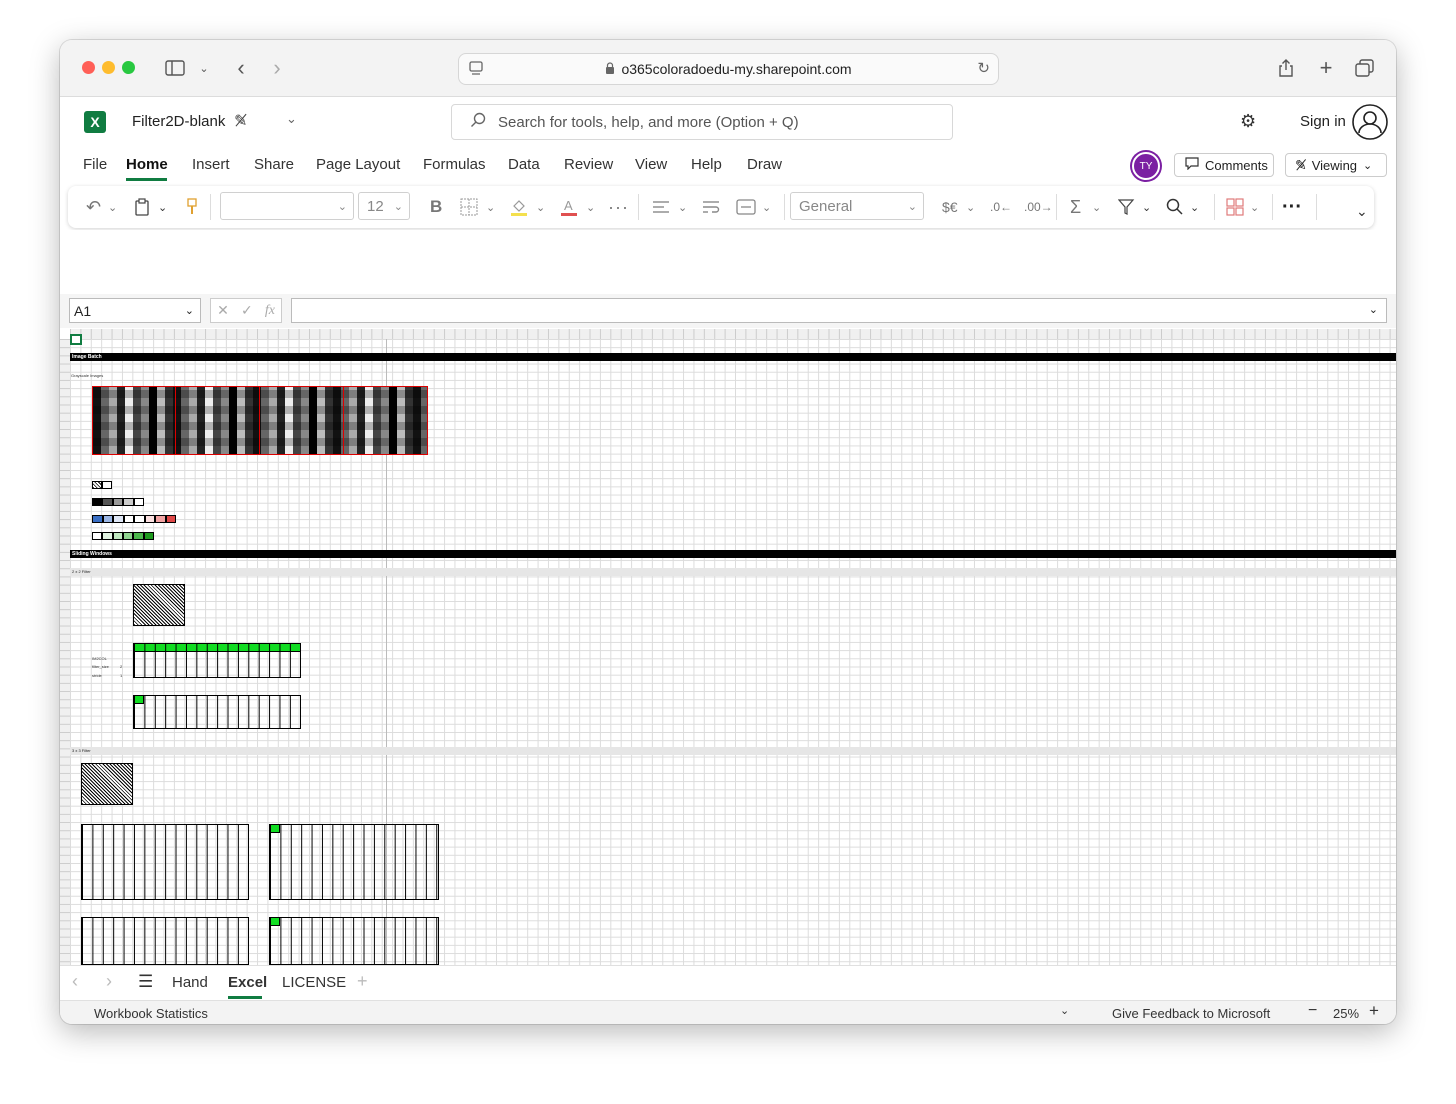 The height and width of the screenshot is (1104, 1456). I want to click on minimize-window-button, so click(108, 67).